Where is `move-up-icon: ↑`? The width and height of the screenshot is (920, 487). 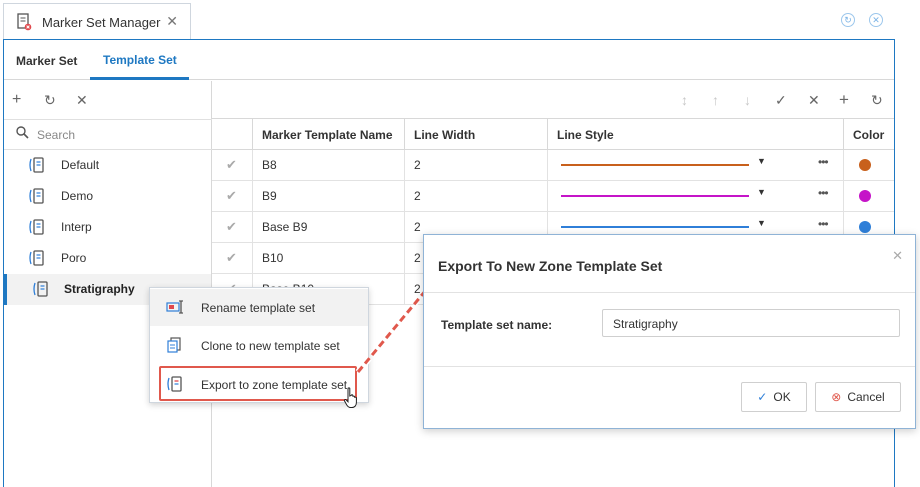
move-up-icon: ↑ is located at coordinates (715, 100).